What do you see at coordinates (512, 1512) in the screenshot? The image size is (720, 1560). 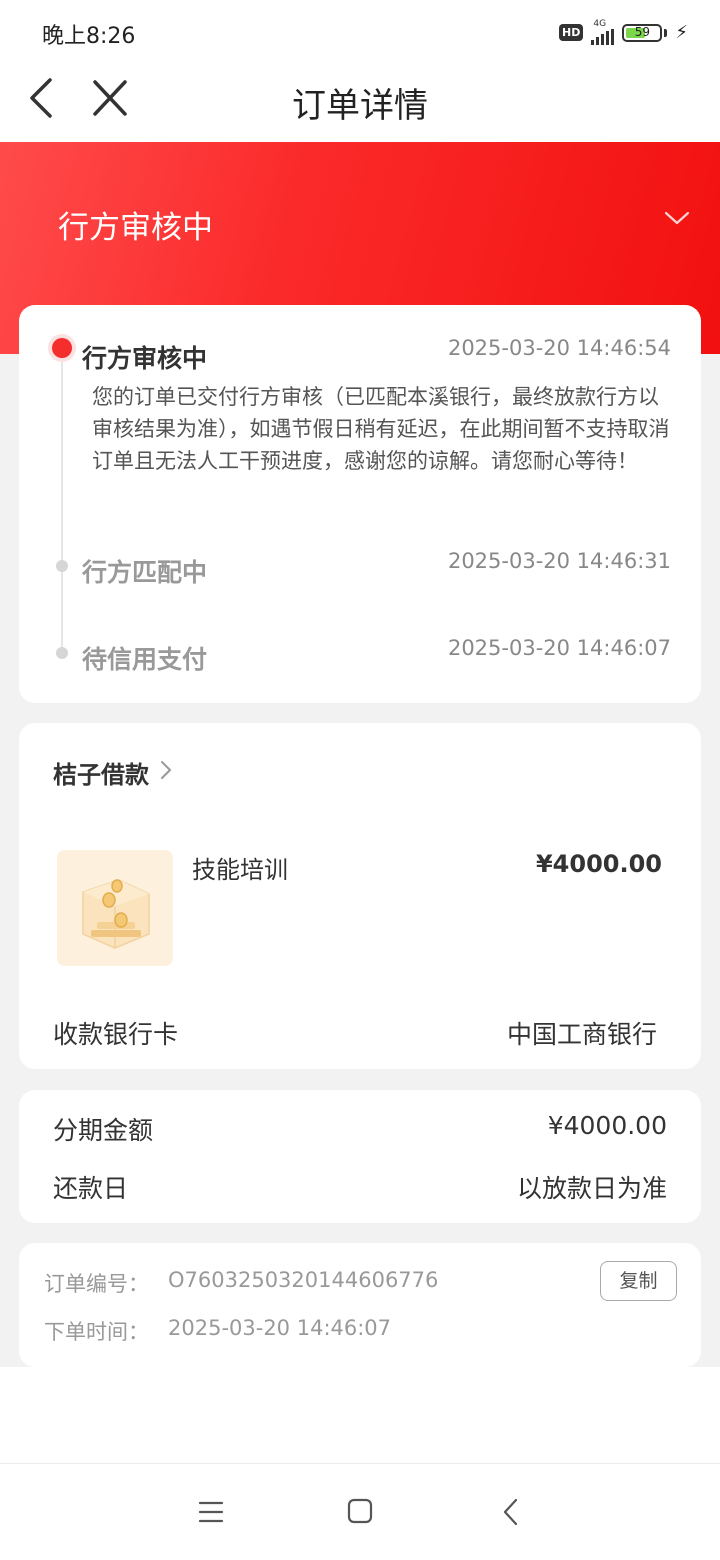 I see `system-back-icon` at bounding box center [512, 1512].